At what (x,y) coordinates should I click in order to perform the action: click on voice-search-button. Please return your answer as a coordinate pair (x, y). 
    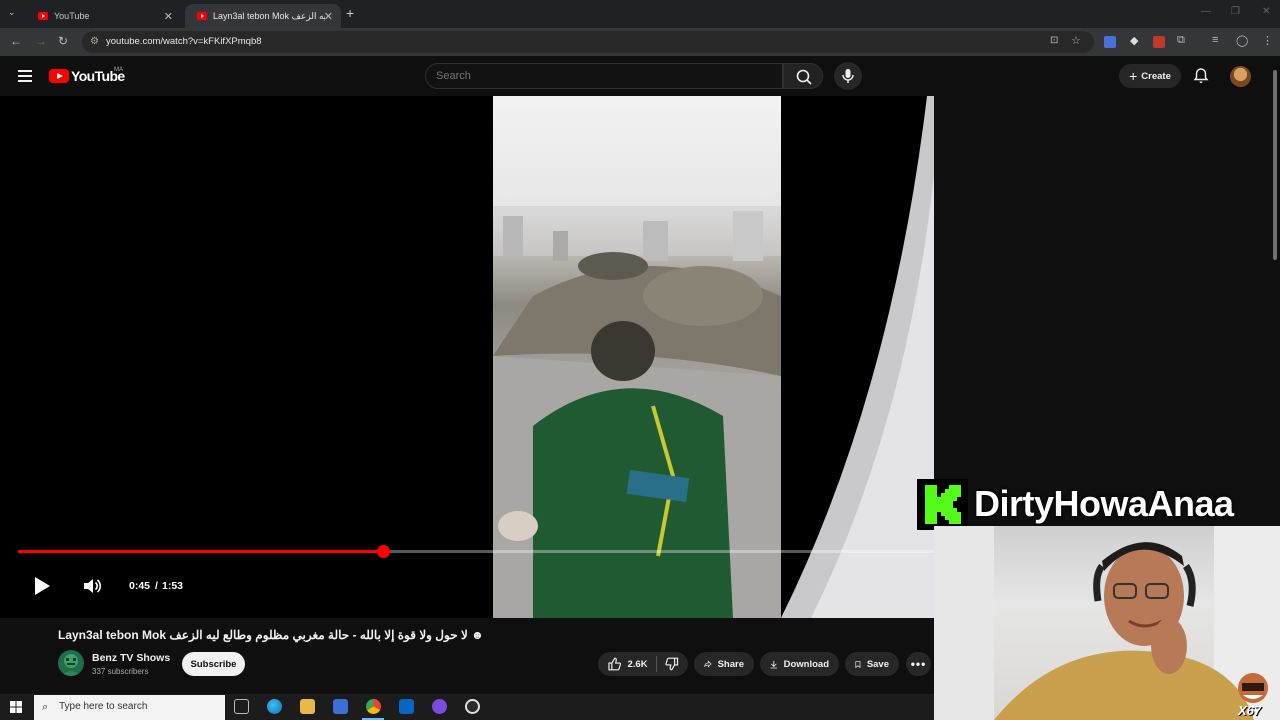
    Looking at the image, I should click on (848, 76).